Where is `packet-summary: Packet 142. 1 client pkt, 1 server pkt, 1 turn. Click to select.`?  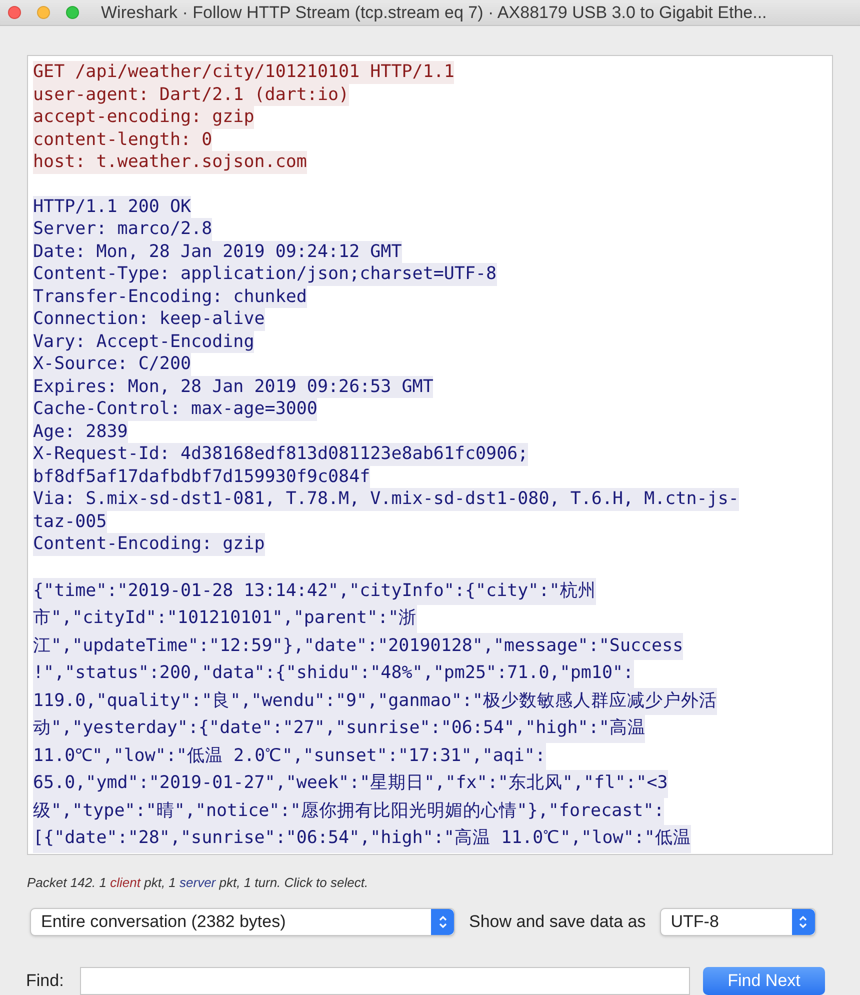
packet-summary: Packet 142. 1 client pkt, 1 server pkt, 1 turn. Click to select. is located at coordinates (197, 883).